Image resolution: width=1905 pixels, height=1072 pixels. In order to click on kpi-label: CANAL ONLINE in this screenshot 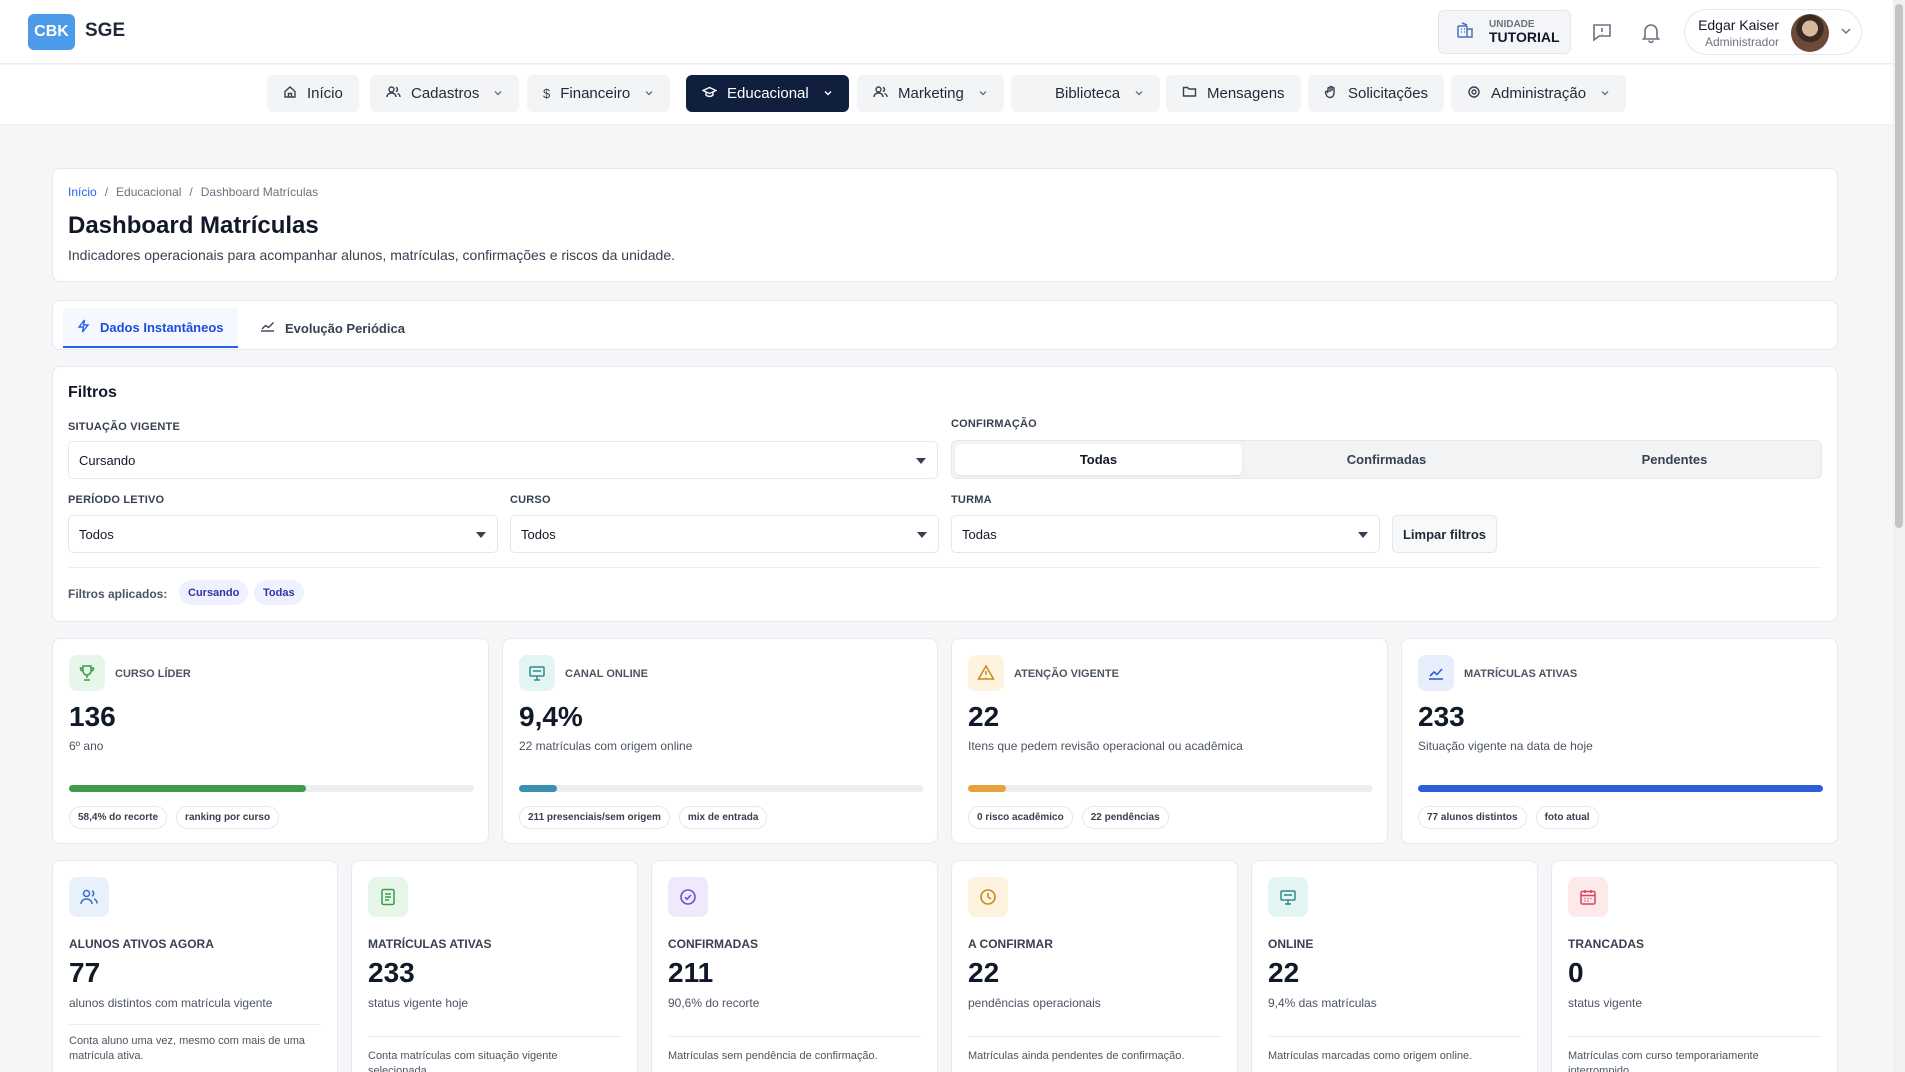, I will do `click(606, 674)`.